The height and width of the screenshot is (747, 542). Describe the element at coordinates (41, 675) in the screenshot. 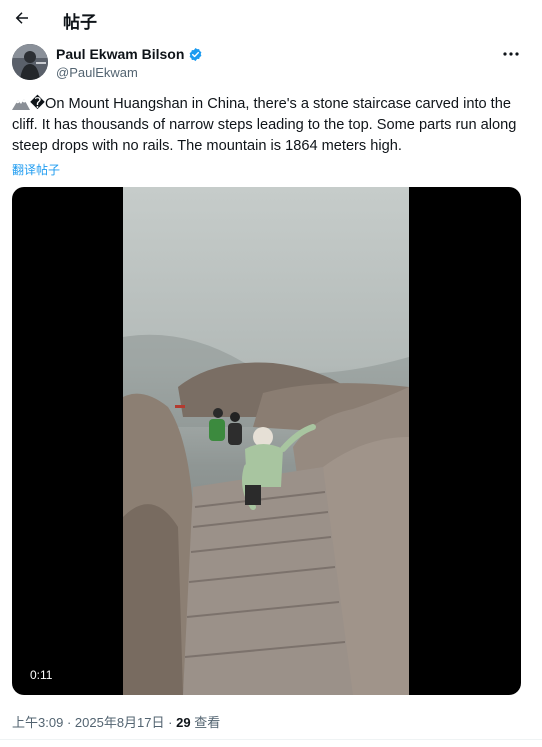

I see `video-duration: 0:11` at that location.